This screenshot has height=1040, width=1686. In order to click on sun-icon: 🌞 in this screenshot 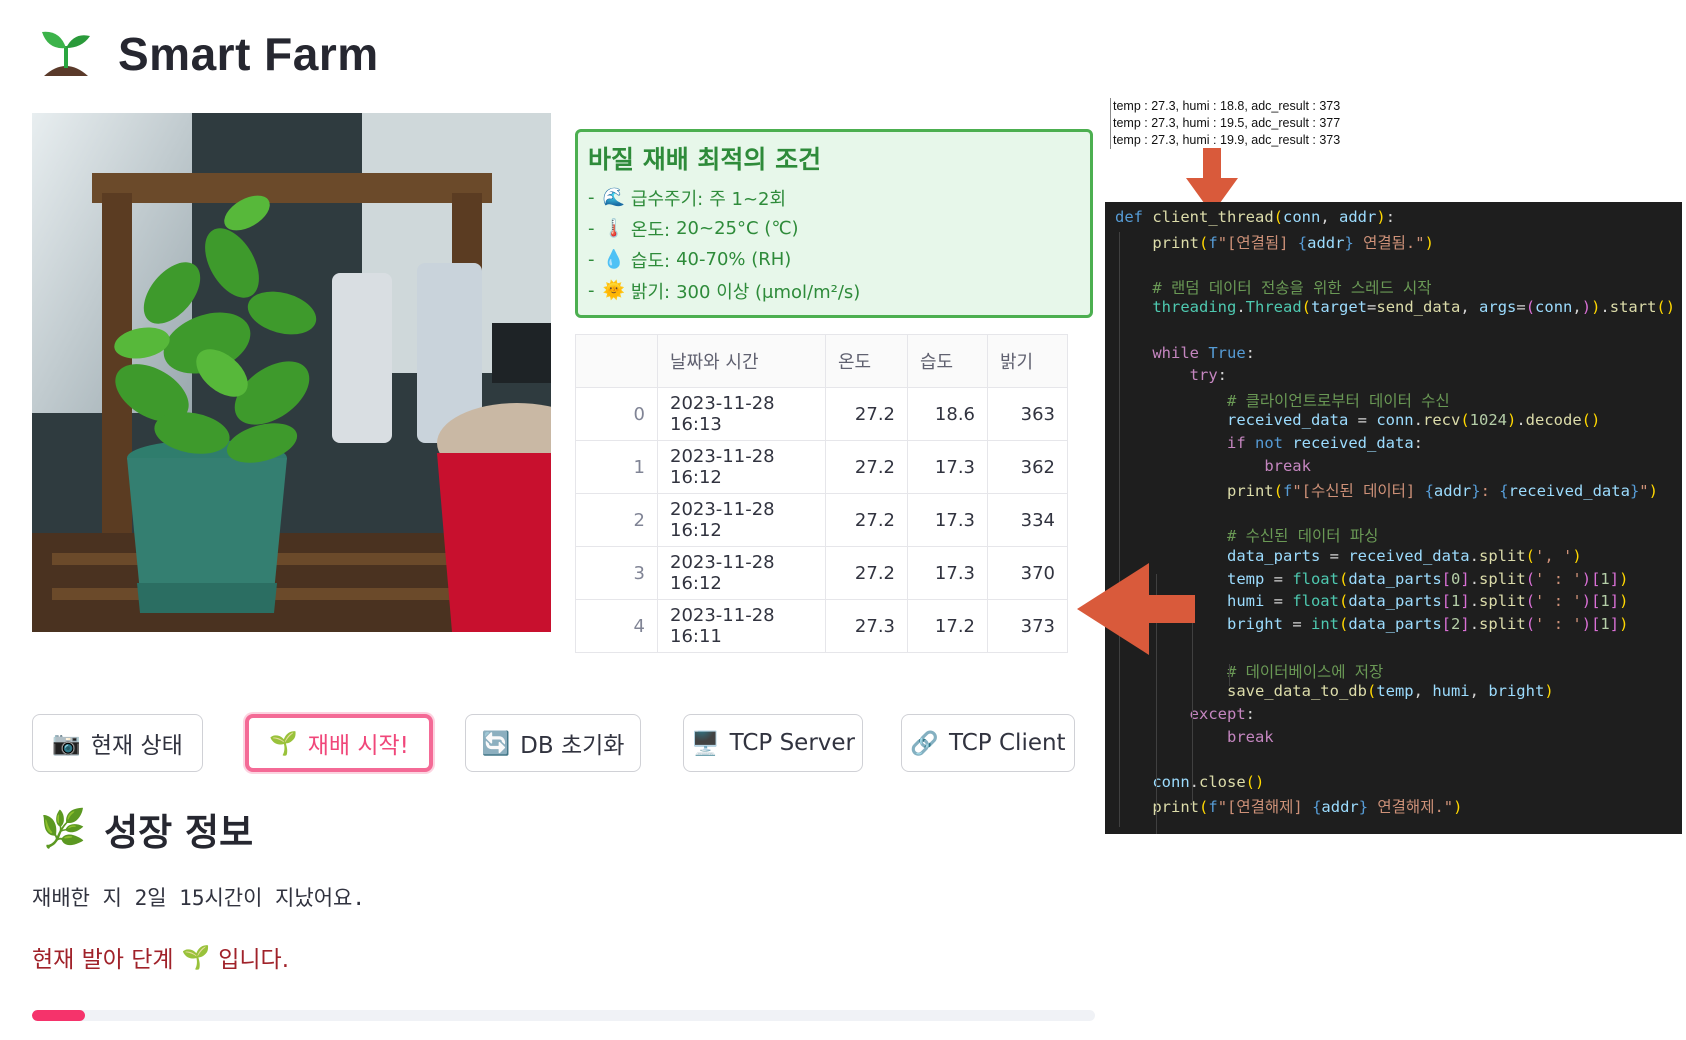, I will do `click(613, 290)`.